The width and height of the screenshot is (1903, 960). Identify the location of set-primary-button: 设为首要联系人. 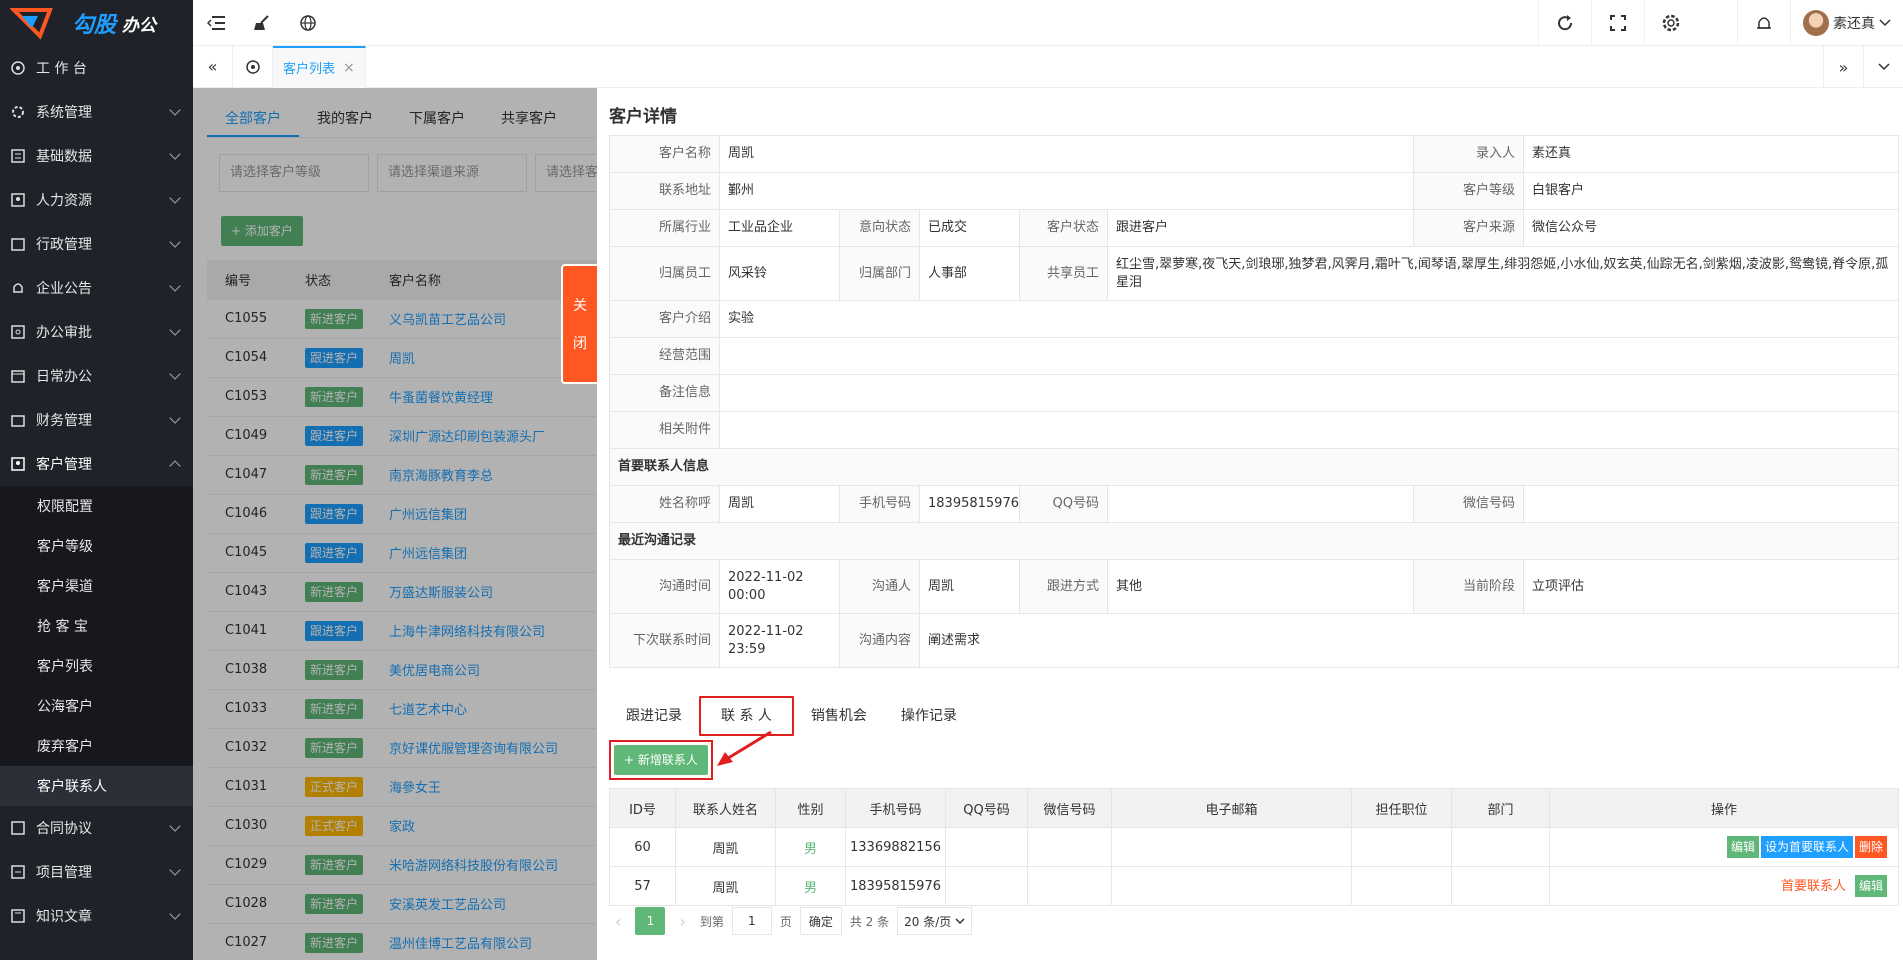
(1806, 847).